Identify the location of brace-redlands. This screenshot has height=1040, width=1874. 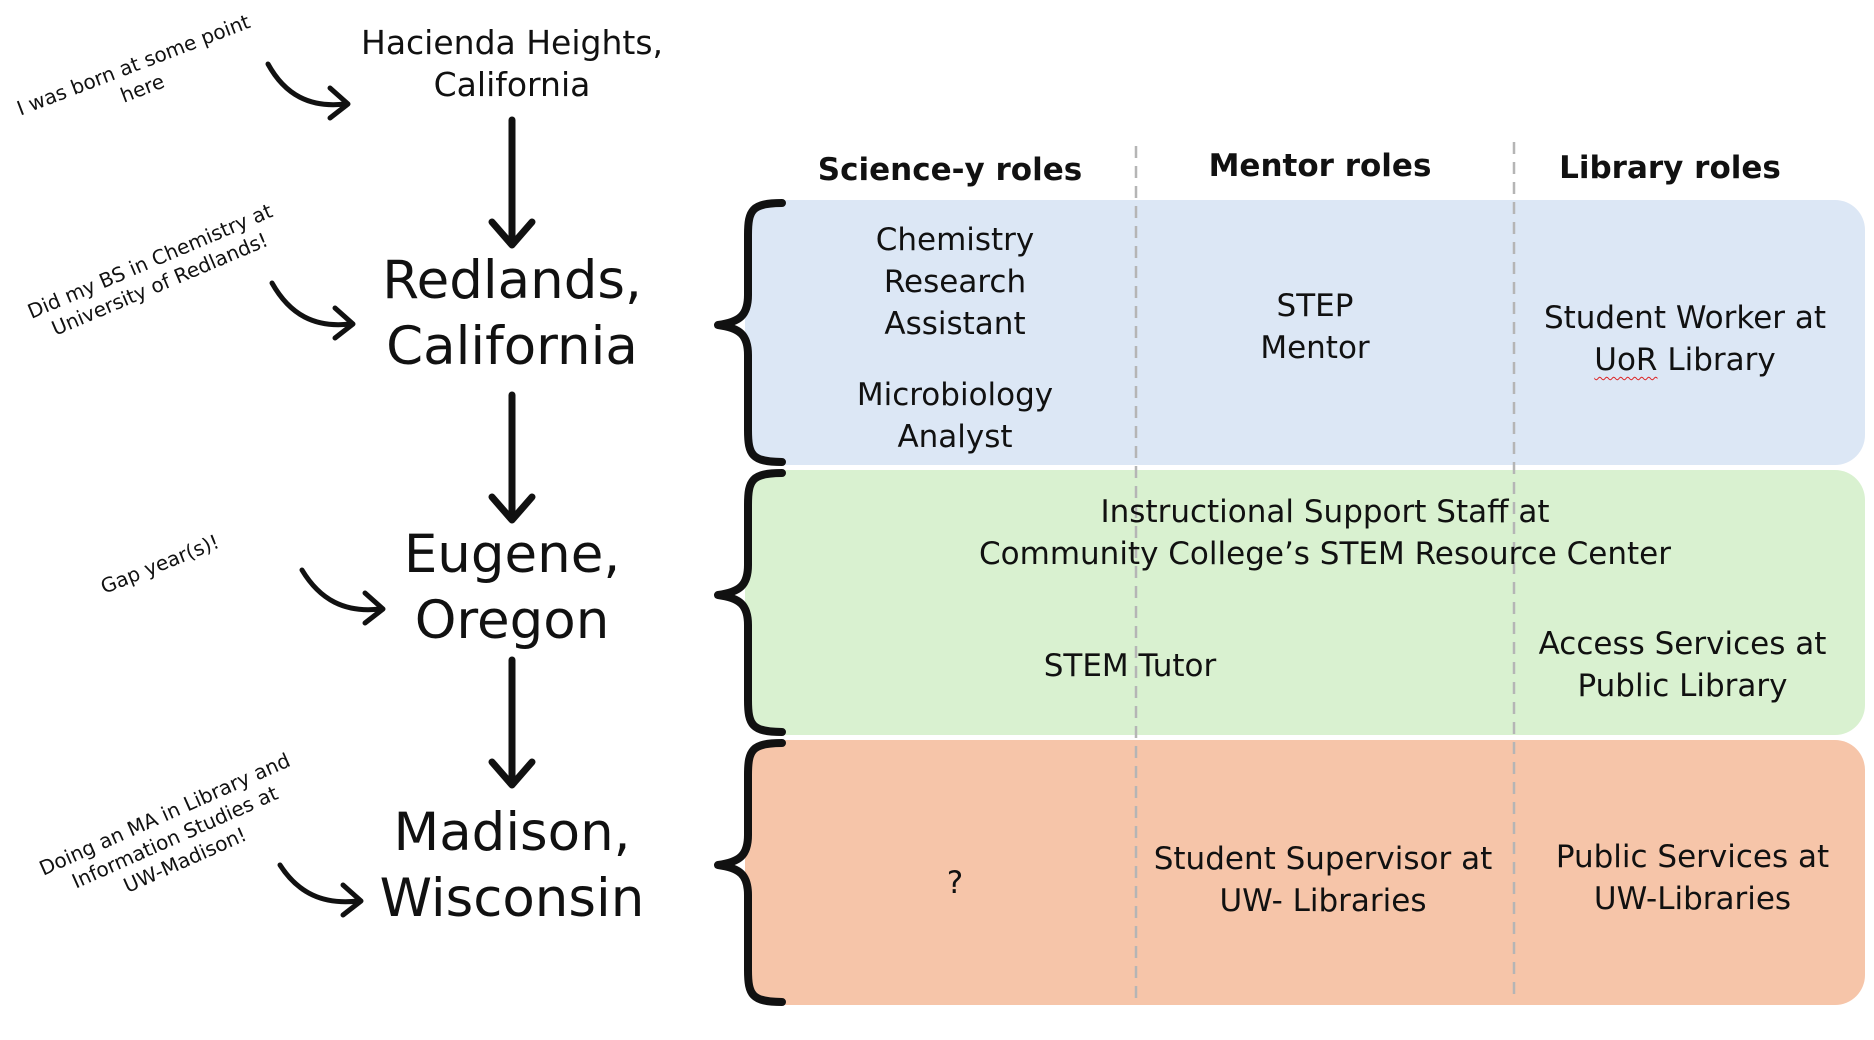
(750, 332).